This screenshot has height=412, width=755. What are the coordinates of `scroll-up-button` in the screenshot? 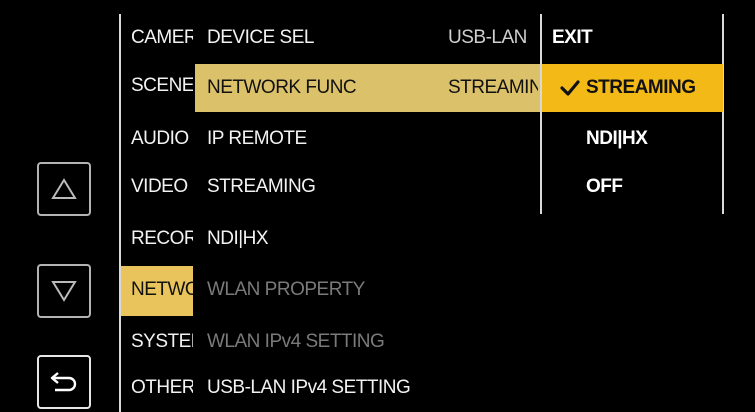 It's located at (64, 189).